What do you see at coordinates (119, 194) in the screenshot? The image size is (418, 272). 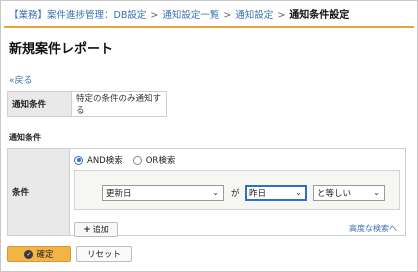 I see `field-select-value: 更新日` at bounding box center [119, 194].